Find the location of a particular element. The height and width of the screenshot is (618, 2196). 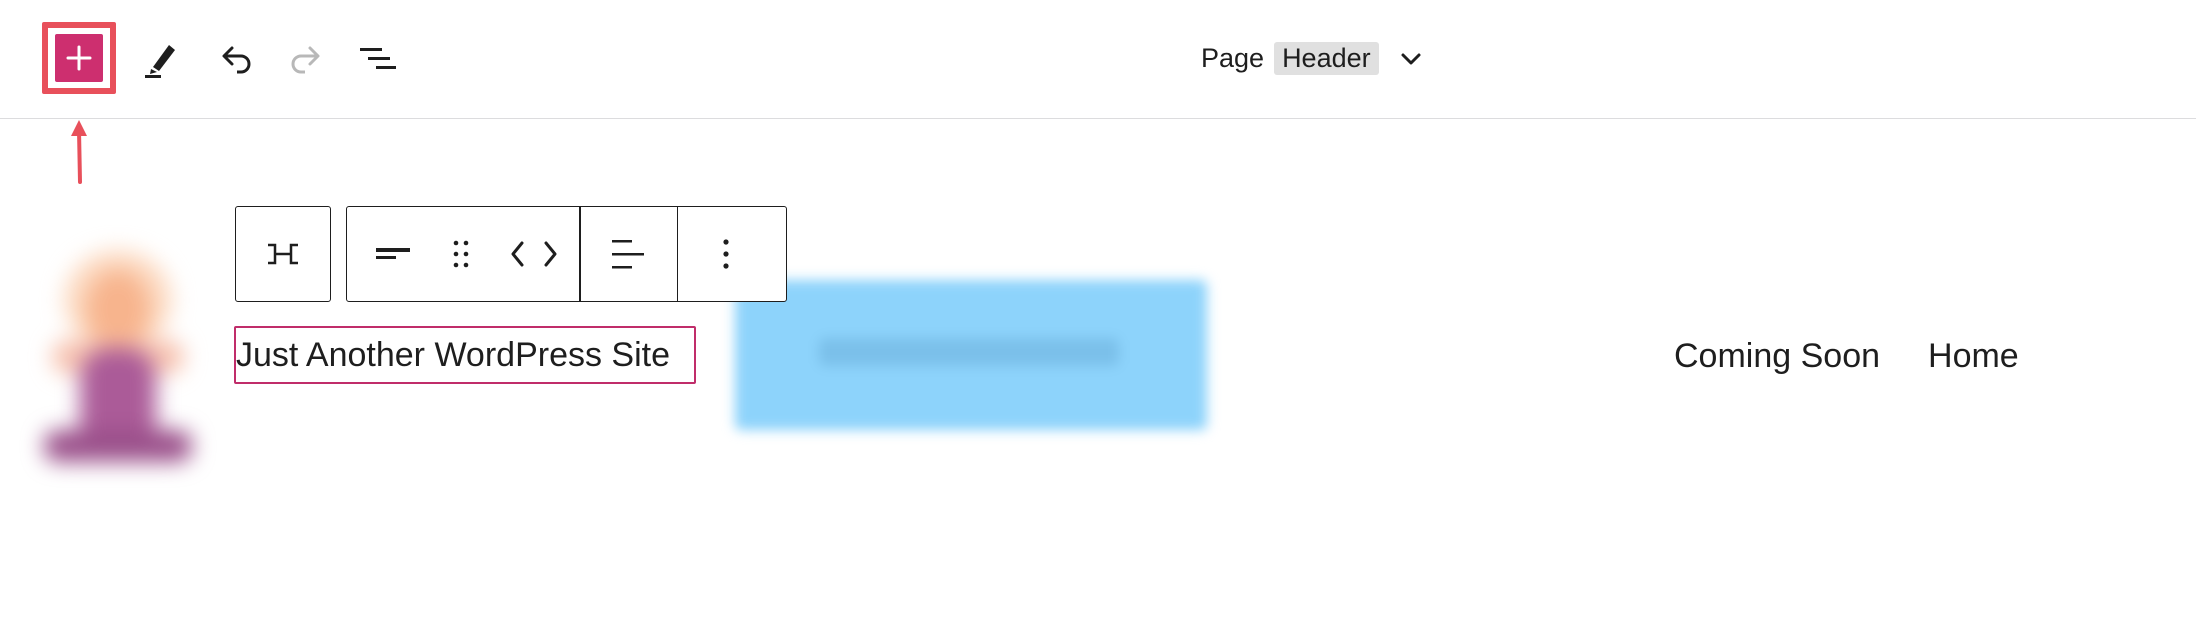

site-logo is located at coordinates (118, 355).